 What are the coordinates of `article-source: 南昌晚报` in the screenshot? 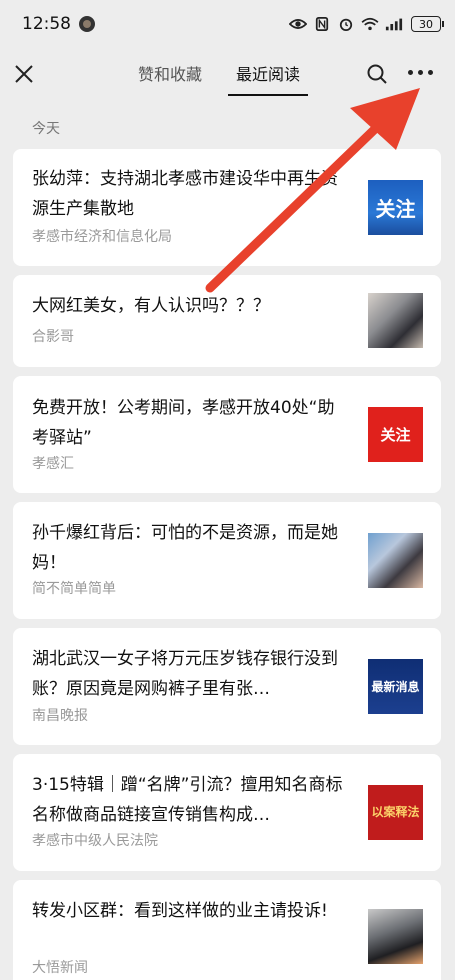 It's located at (60, 716).